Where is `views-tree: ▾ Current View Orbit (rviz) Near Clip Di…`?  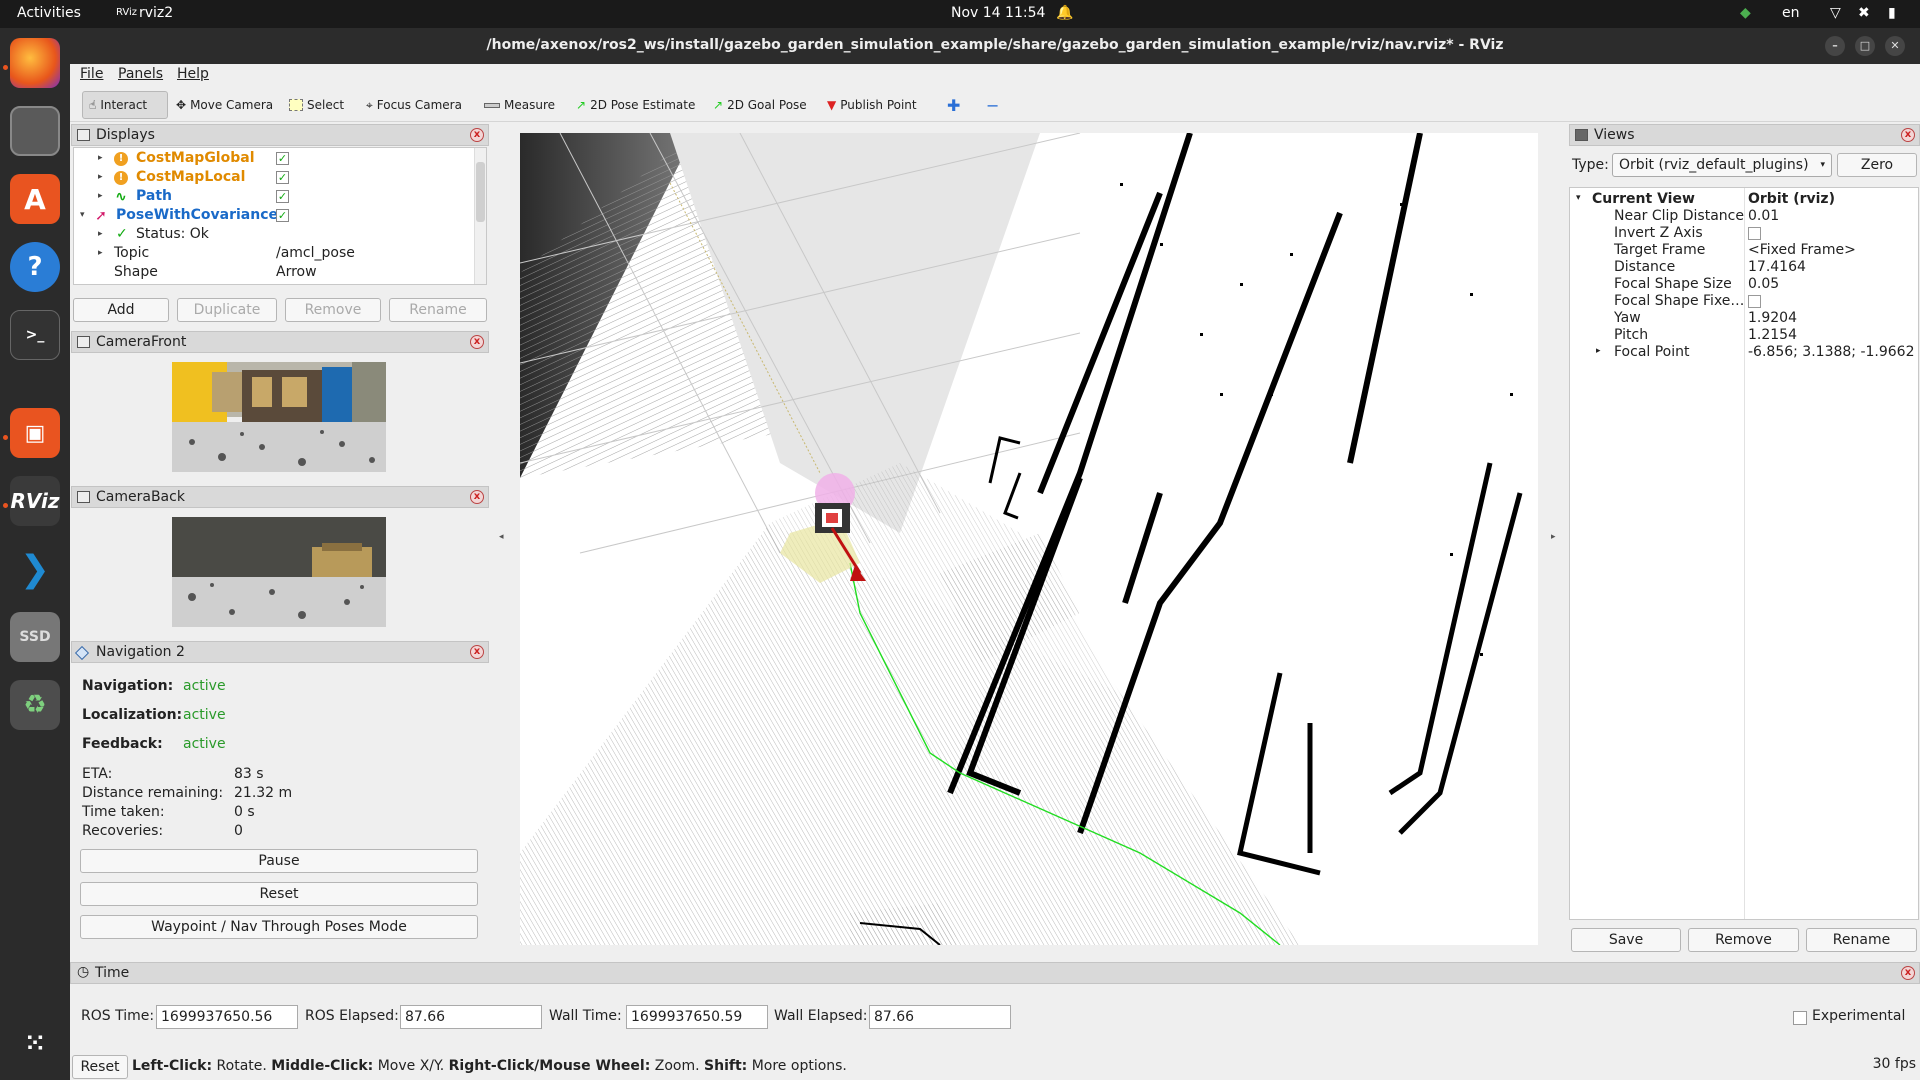
views-tree: ▾ Current View Orbit (rviz) Near Clip Di… is located at coordinates (1744, 553).